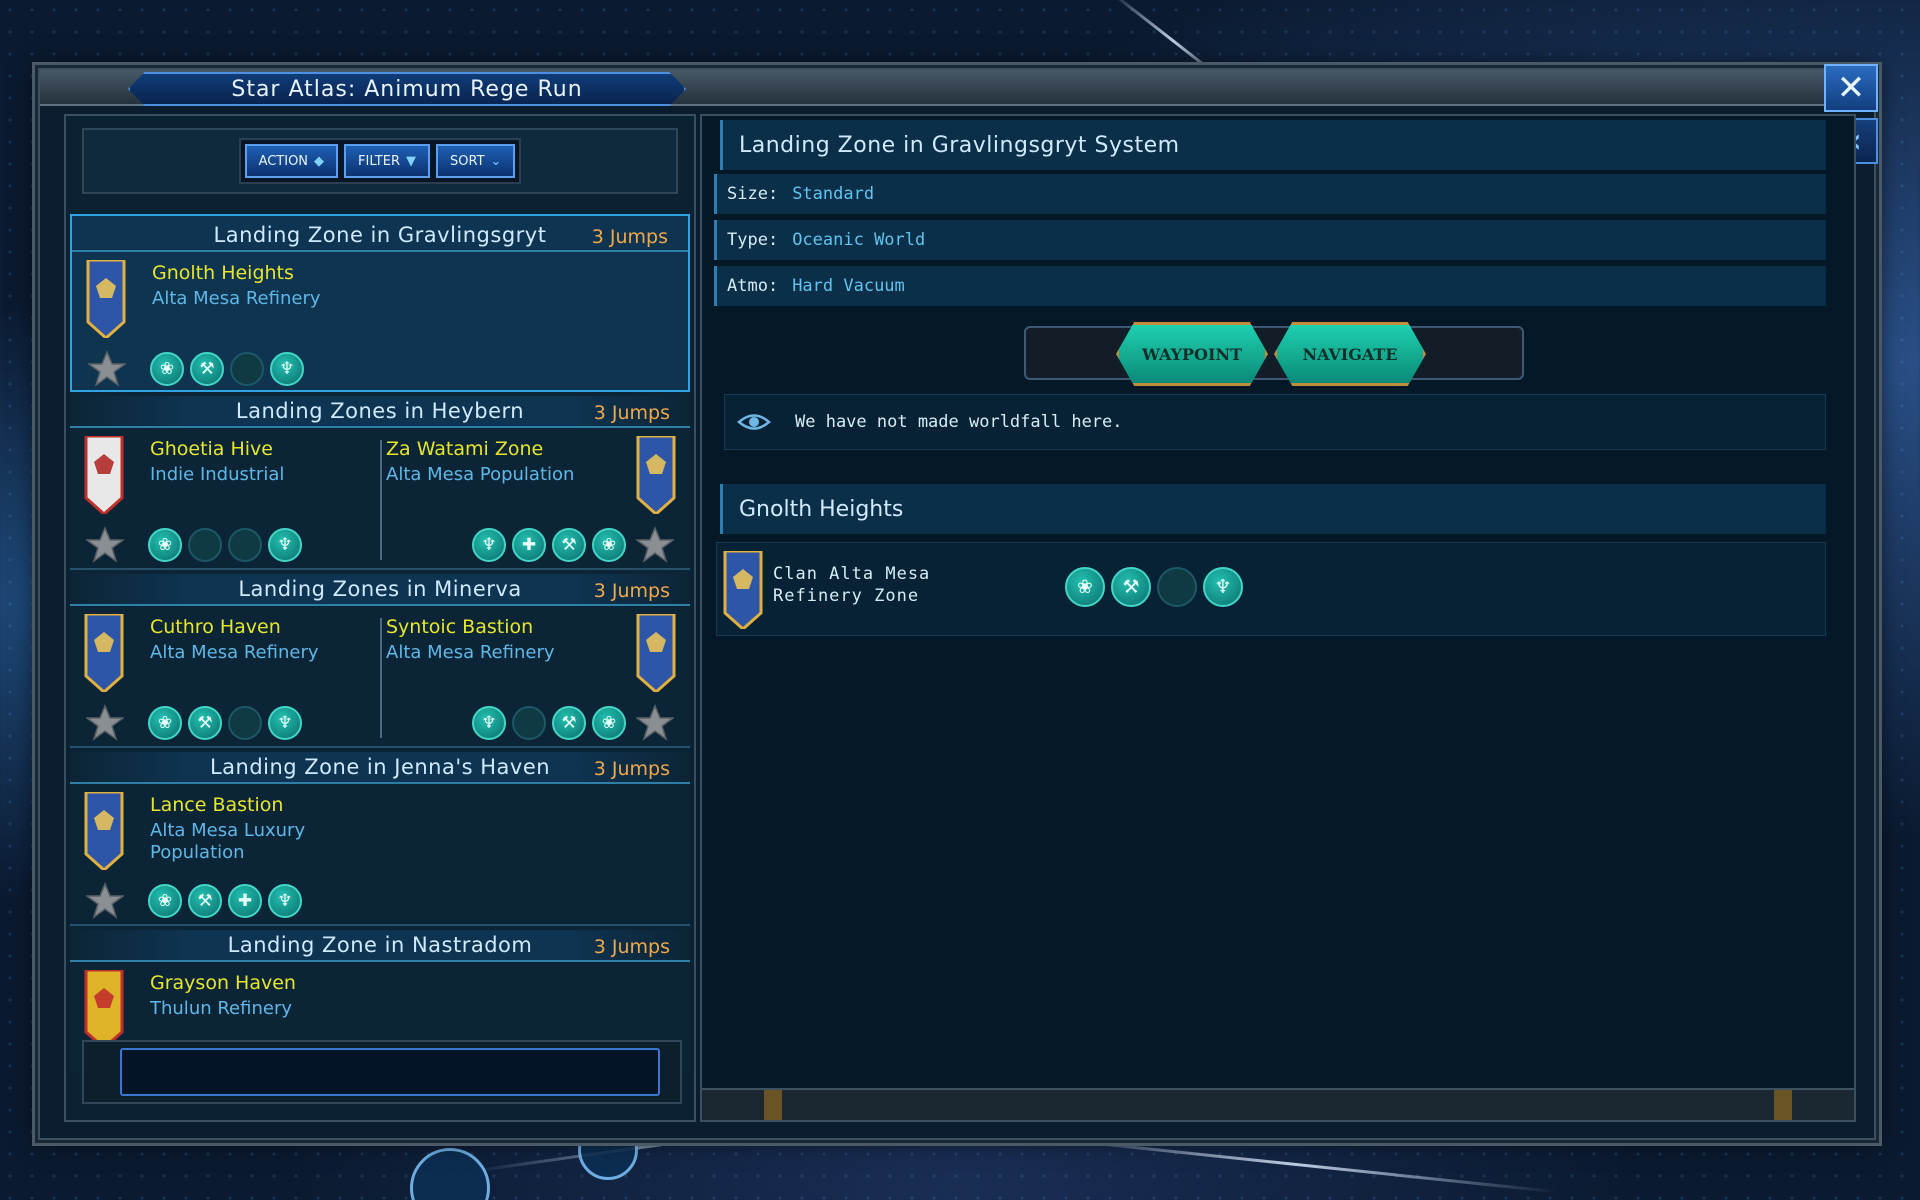 The height and width of the screenshot is (1200, 1920). What do you see at coordinates (215, 627) in the screenshot?
I see `zone-name: Cuthro Haven` at bounding box center [215, 627].